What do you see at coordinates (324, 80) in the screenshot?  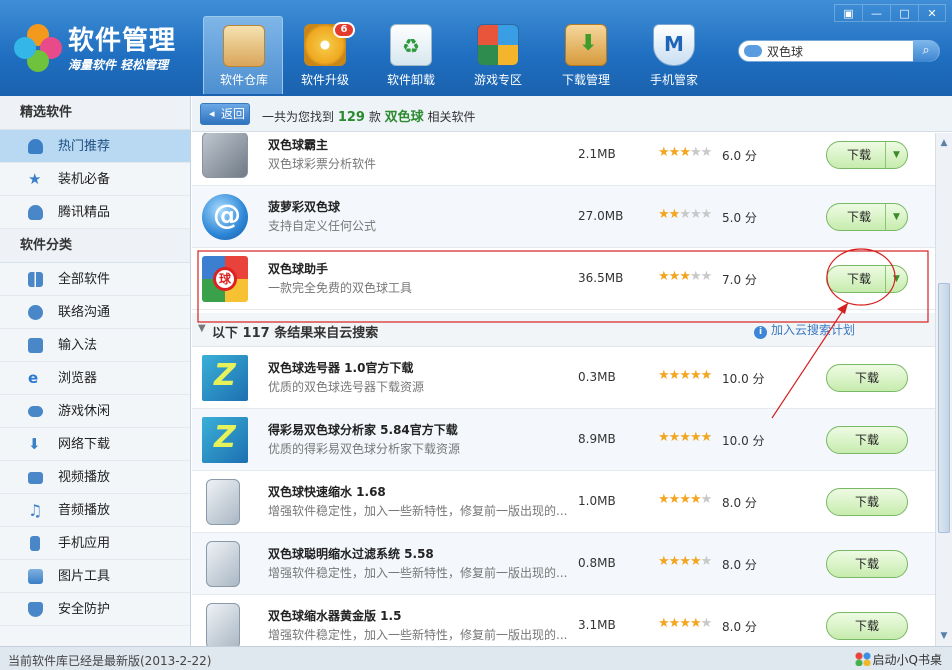 I see `nav-label: 软件升级` at bounding box center [324, 80].